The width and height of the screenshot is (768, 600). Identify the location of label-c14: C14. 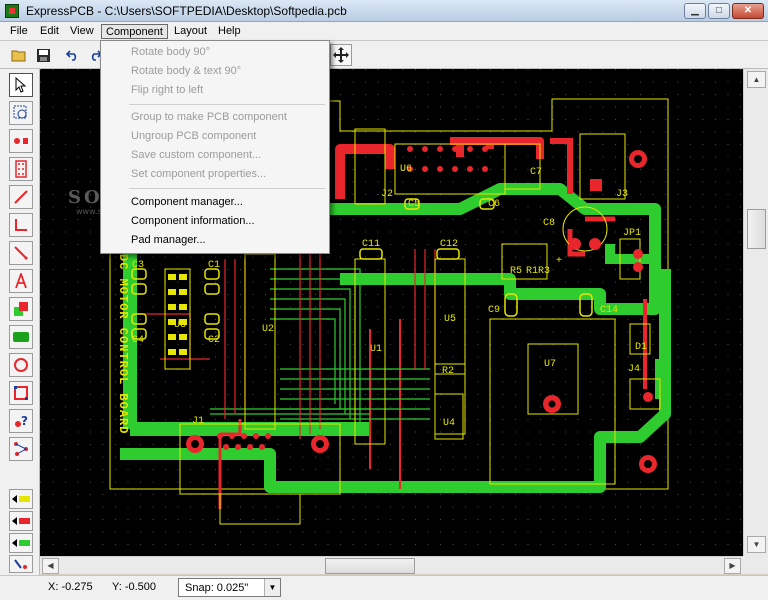
(609, 310).